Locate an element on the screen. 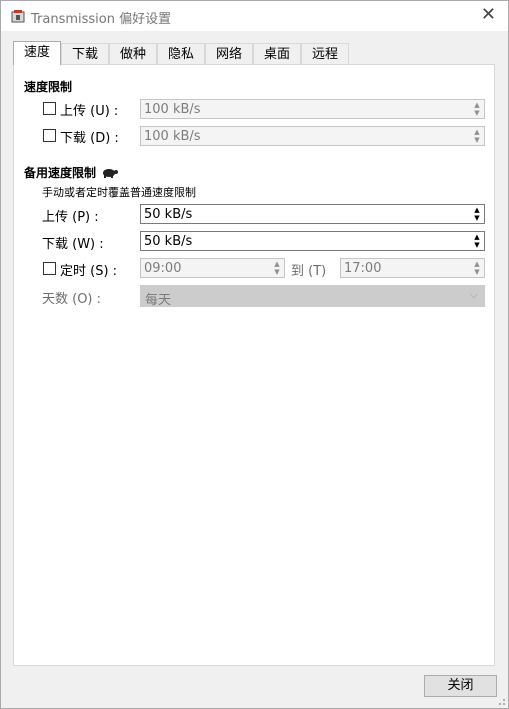 Image resolution: width=509 pixels, height=709 pixels. schedule-label: 定时 (S) : is located at coordinates (89, 271).